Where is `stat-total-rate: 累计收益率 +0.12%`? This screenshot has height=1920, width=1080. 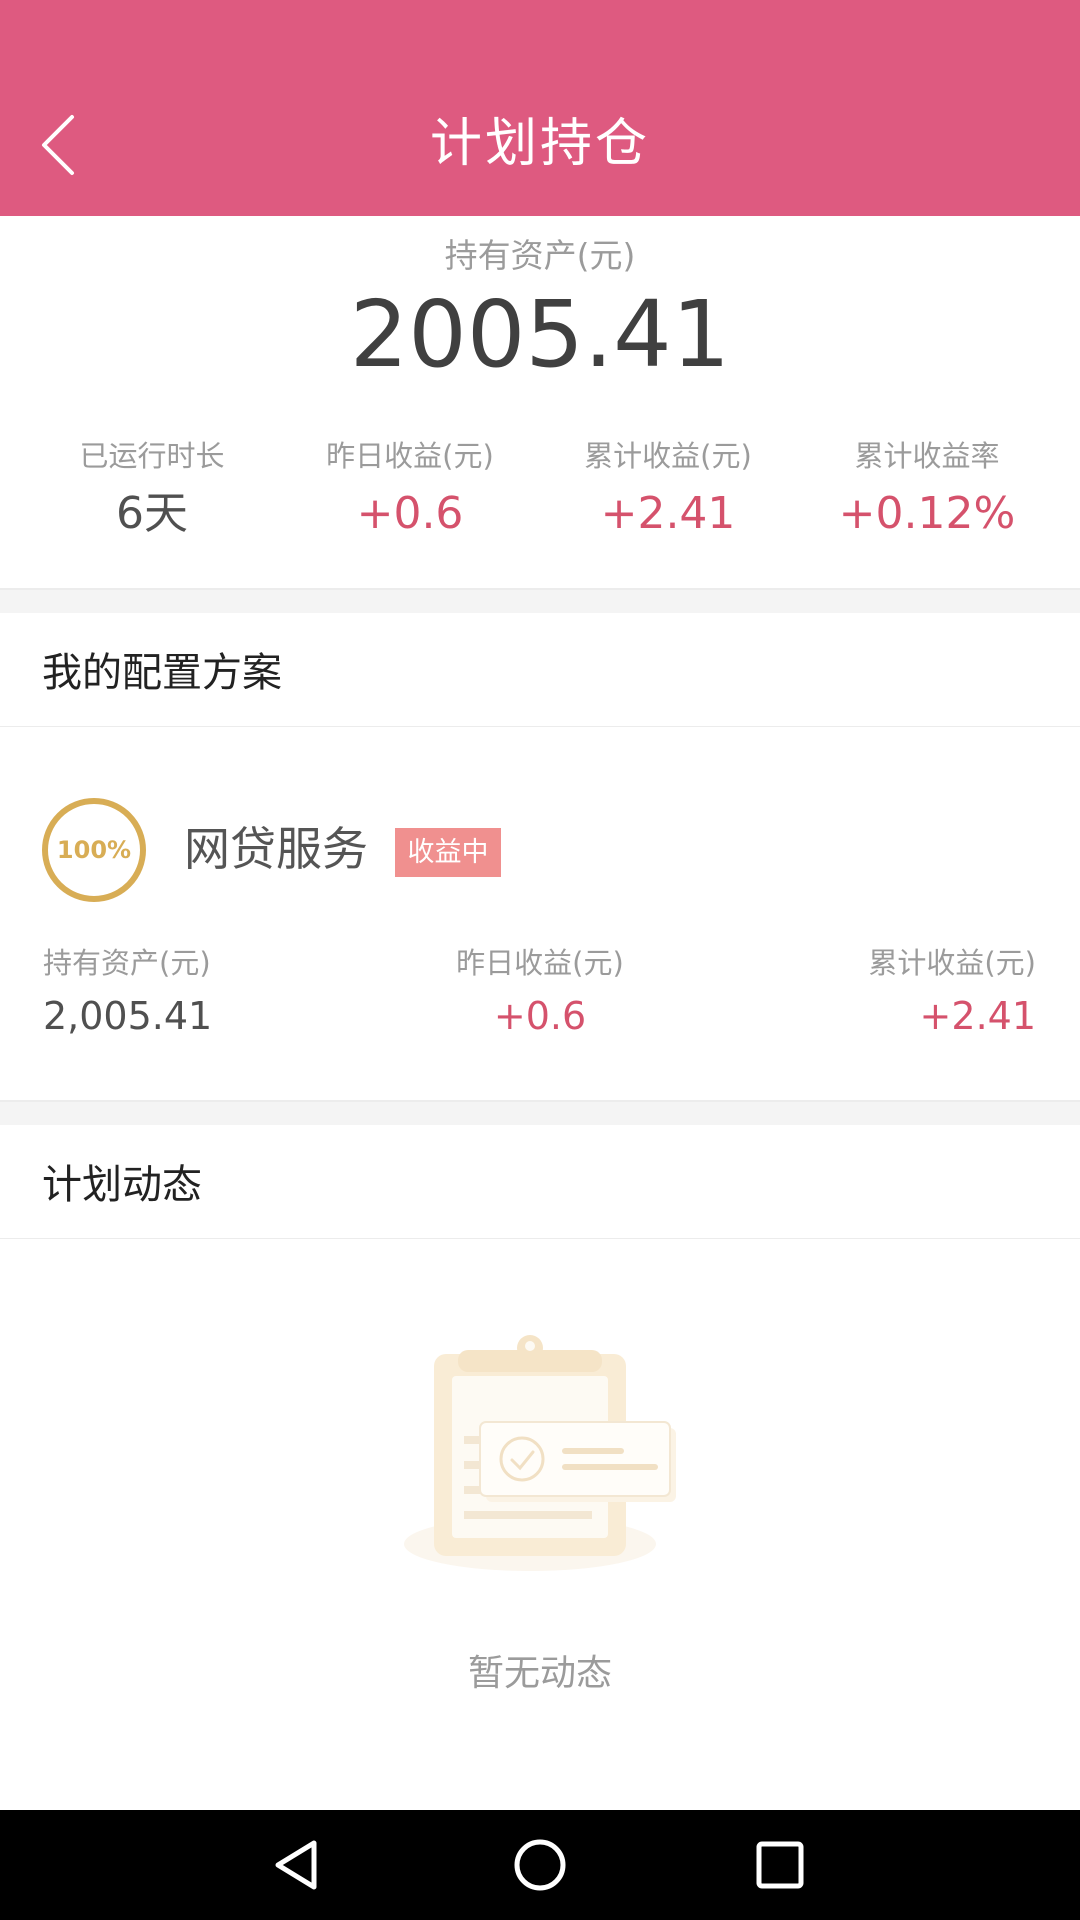 stat-total-rate: 累计收益率 +0.12% is located at coordinates (927, 489).